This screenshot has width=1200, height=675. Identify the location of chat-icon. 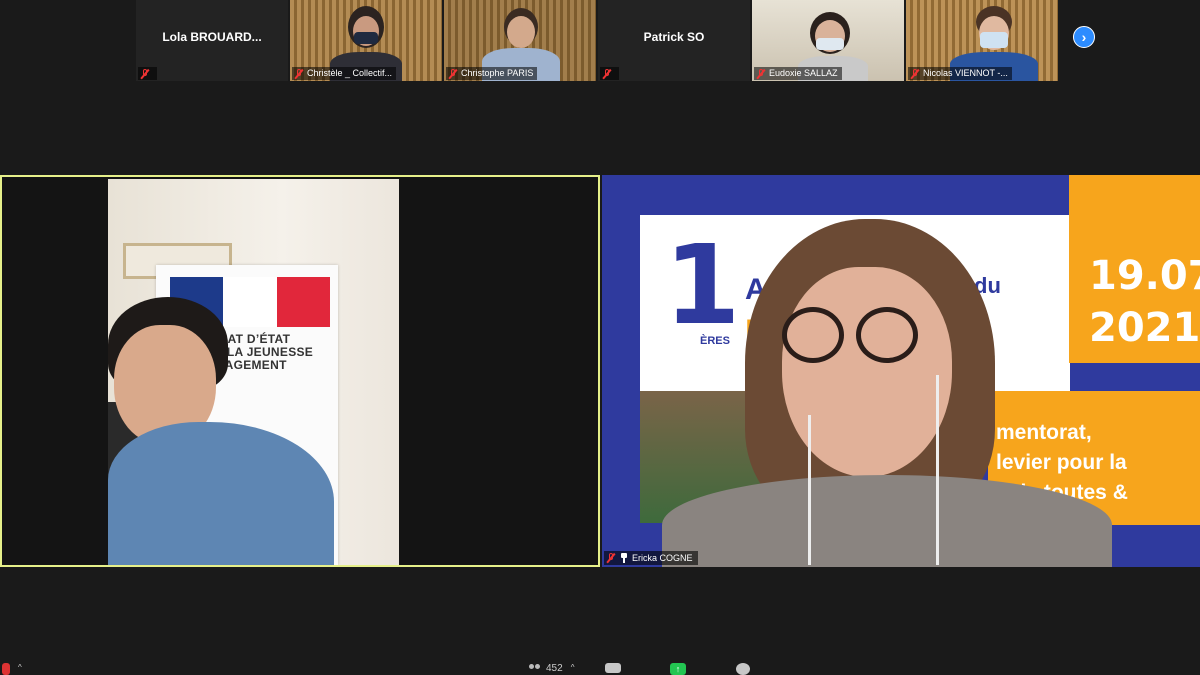
(613, 668).